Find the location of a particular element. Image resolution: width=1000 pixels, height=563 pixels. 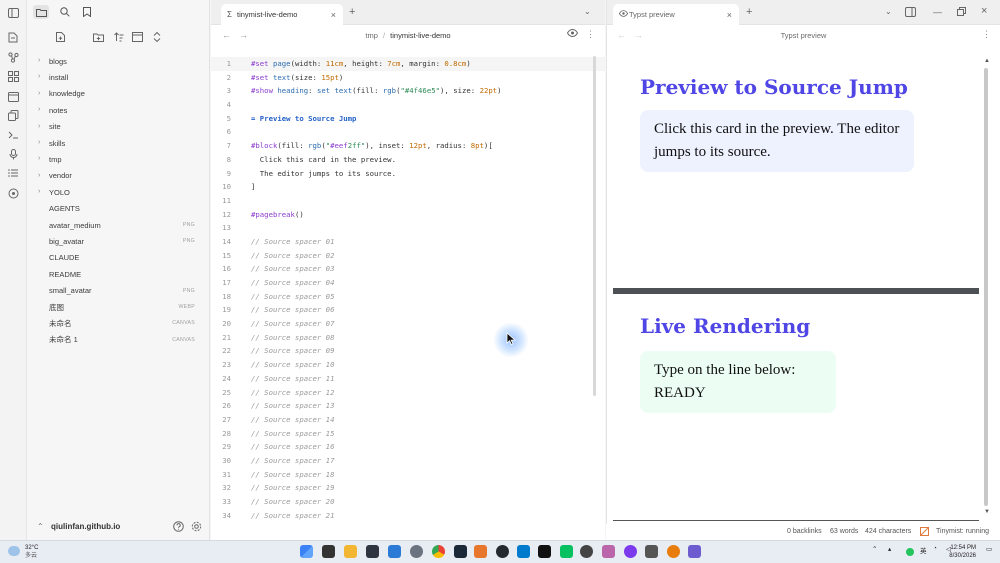

folder-item: › notes is located at coordinates (118, 110).